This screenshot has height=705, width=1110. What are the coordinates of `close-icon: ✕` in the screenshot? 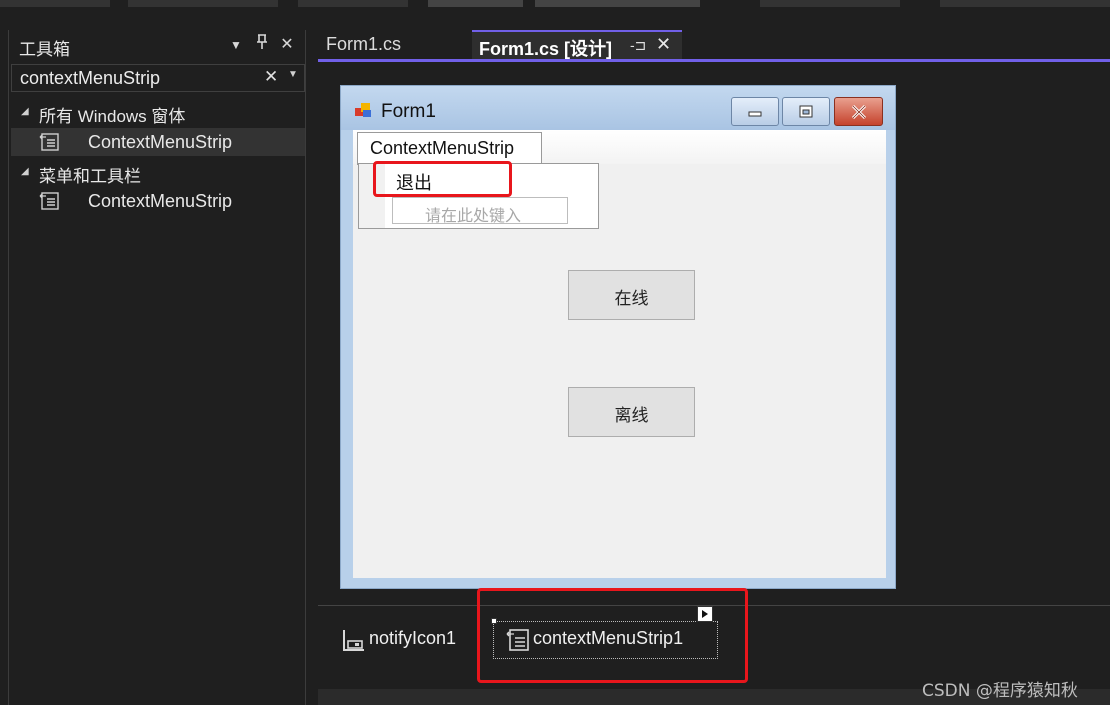 It's located at (287, 44).